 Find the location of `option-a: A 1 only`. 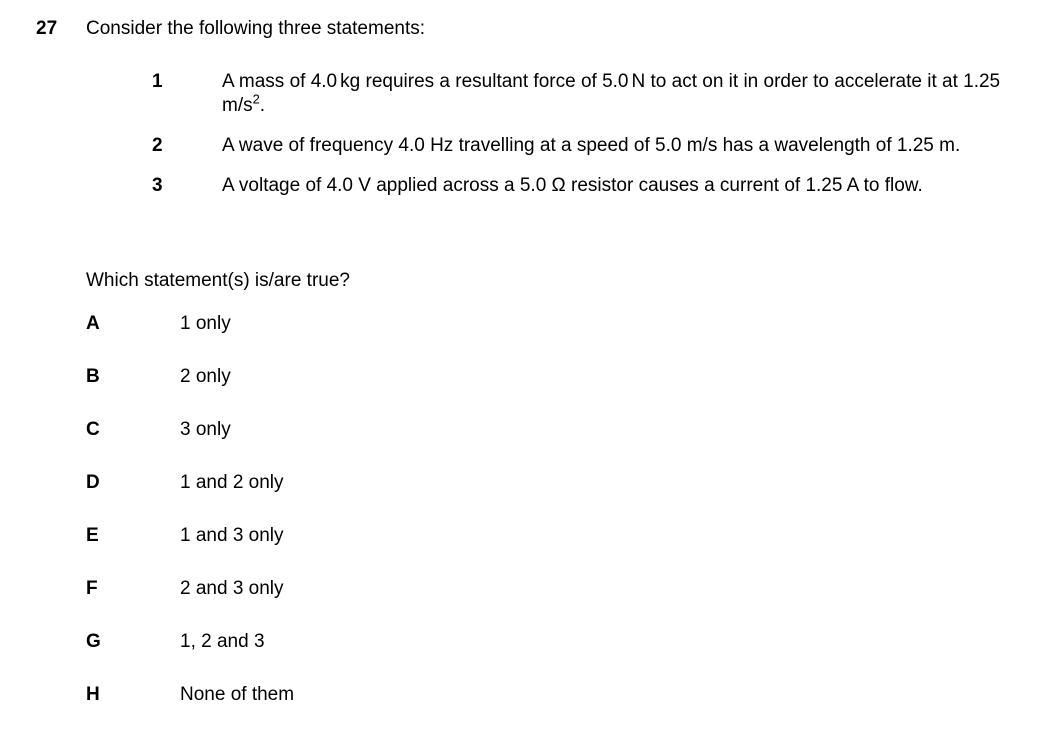

option-a: A 1 only is located at coordinates (436, 339).